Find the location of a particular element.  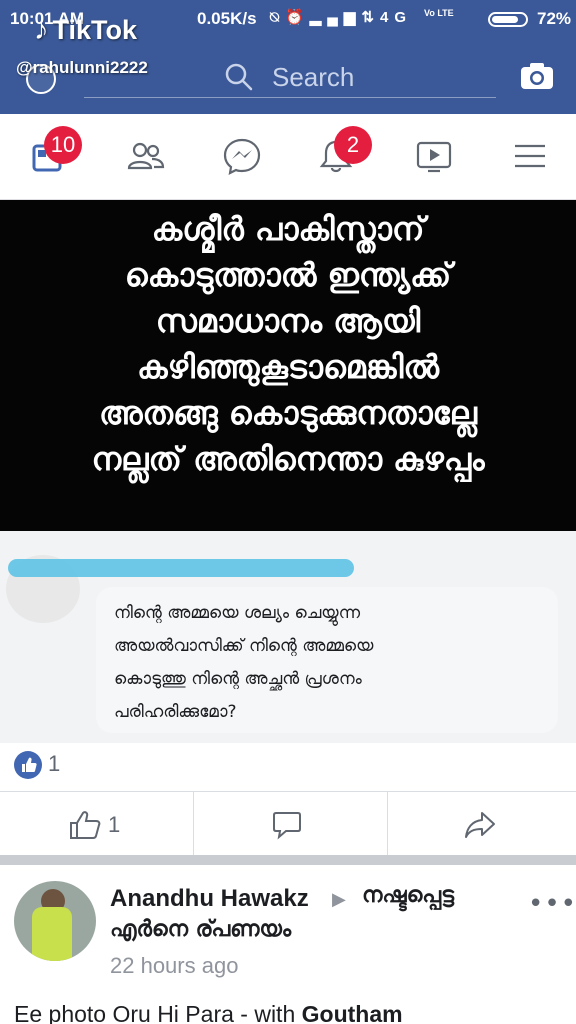

like-count: 1 is located at coordinates (114, 824).